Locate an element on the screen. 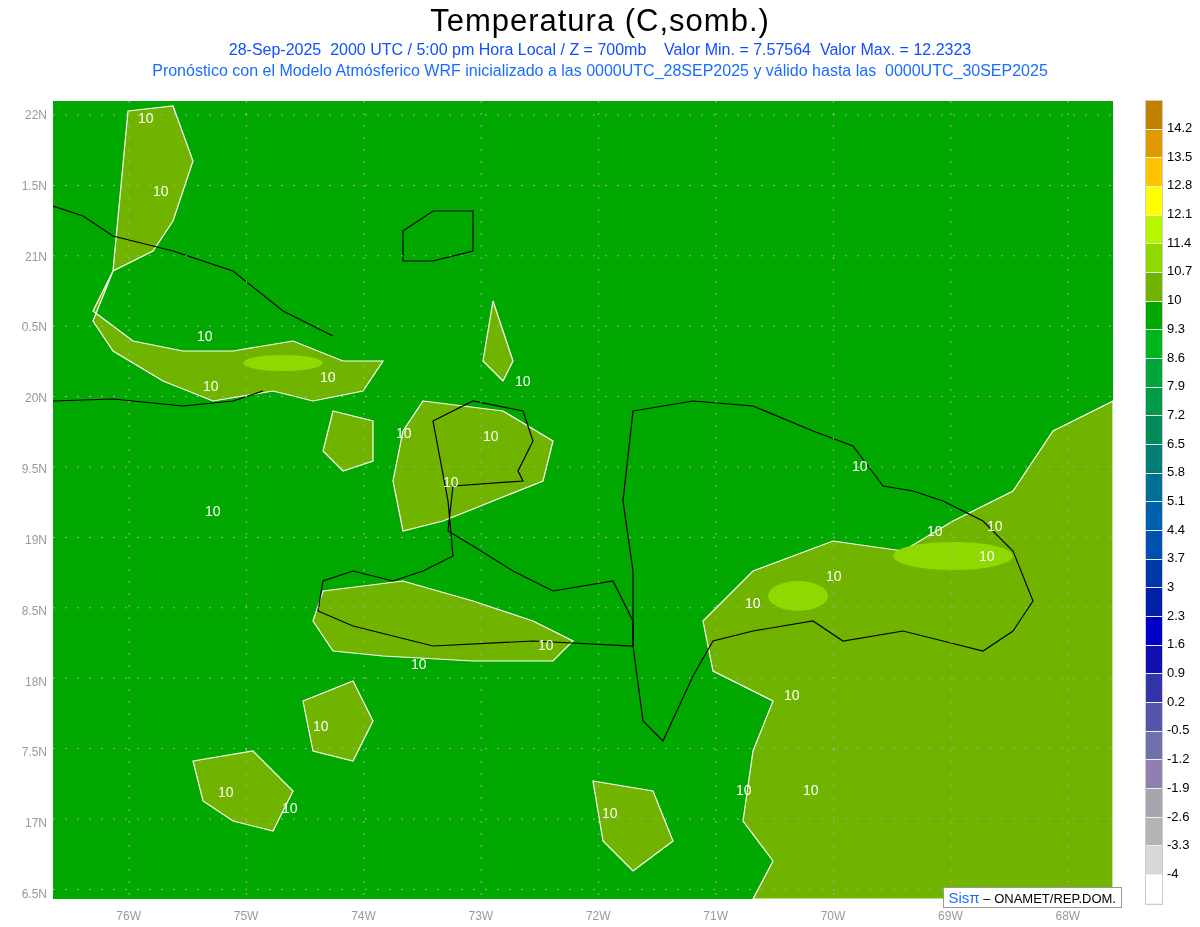 Image resolution: width=1200 pixels, height=927 pixels. scale-label: 9.3 is located at coordinates (1177, 328).